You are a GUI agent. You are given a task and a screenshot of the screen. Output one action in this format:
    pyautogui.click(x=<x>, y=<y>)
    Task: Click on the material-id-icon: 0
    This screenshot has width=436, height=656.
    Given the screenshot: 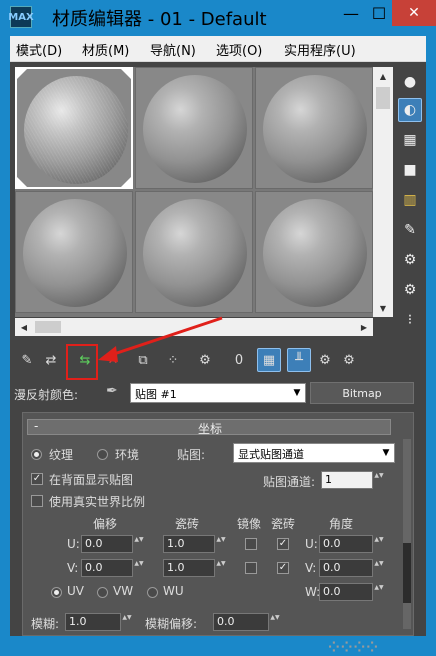 What is the action you would take?
    pyautogui.click(x=239, y=360)
    